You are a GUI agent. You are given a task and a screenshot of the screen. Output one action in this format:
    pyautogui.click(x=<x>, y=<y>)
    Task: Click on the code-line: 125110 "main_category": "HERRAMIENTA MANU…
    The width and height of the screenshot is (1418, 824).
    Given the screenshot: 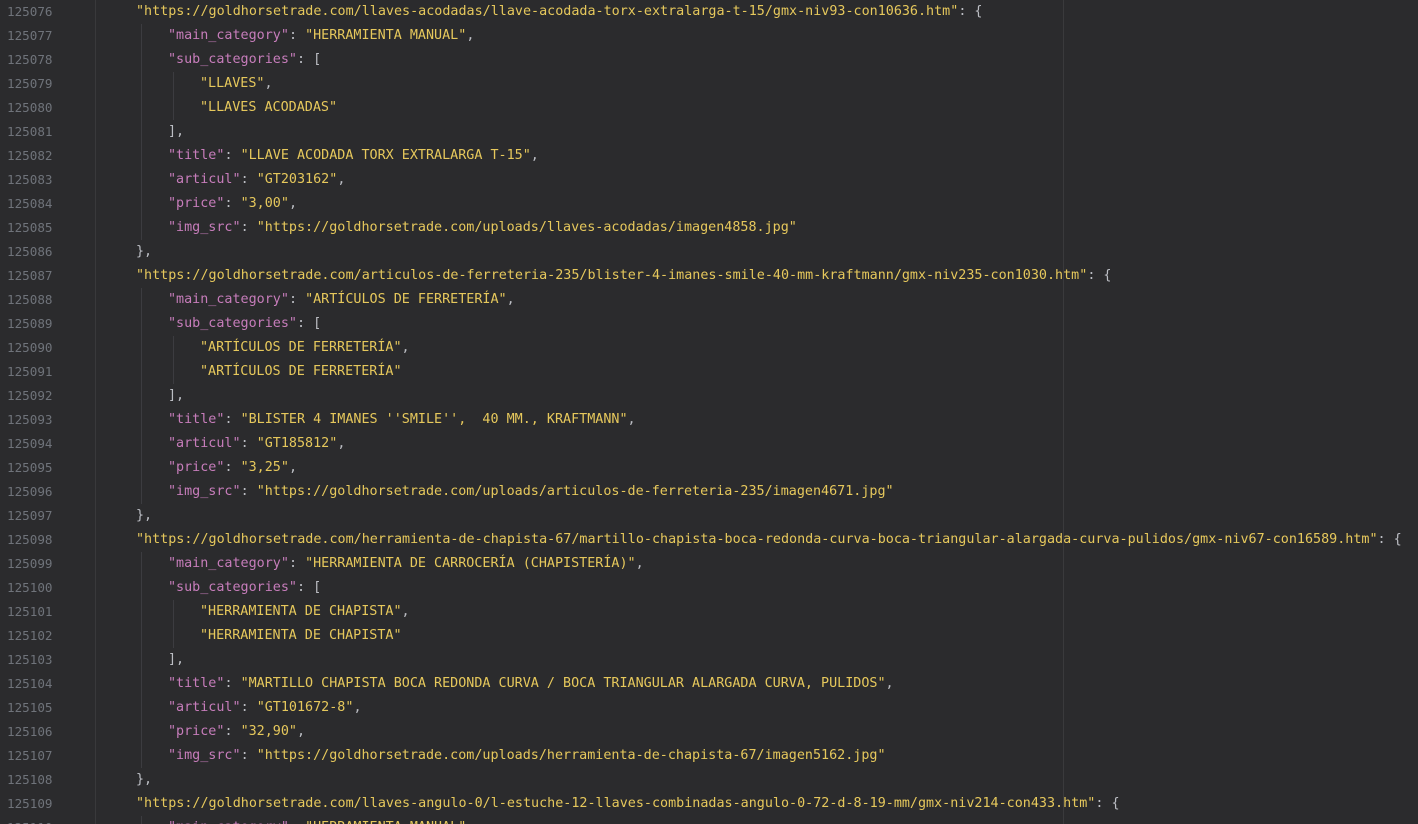 What is the action you would take?
    pyautogui.click(x=709, y=820)
    